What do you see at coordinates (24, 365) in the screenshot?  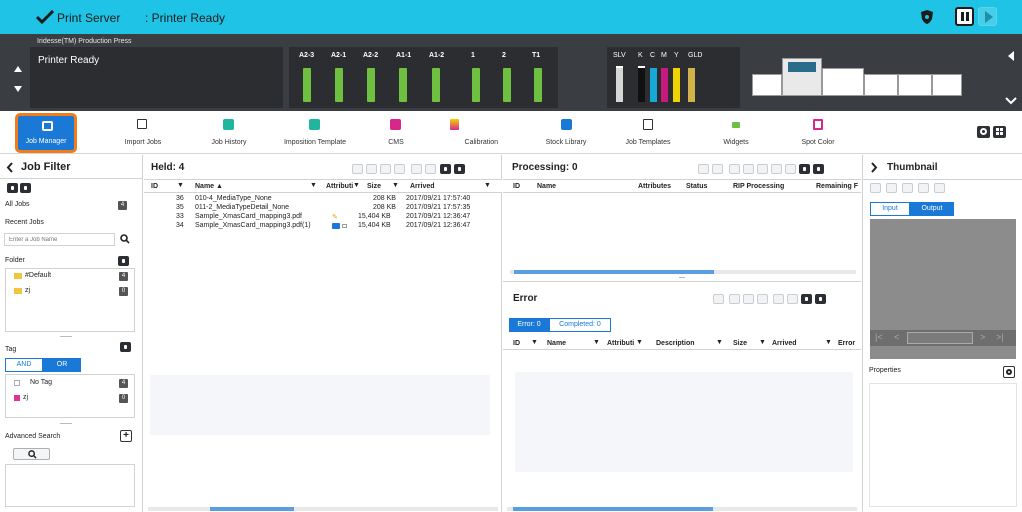 I see `and-toggle: AND` at bounding box center [24, 365].